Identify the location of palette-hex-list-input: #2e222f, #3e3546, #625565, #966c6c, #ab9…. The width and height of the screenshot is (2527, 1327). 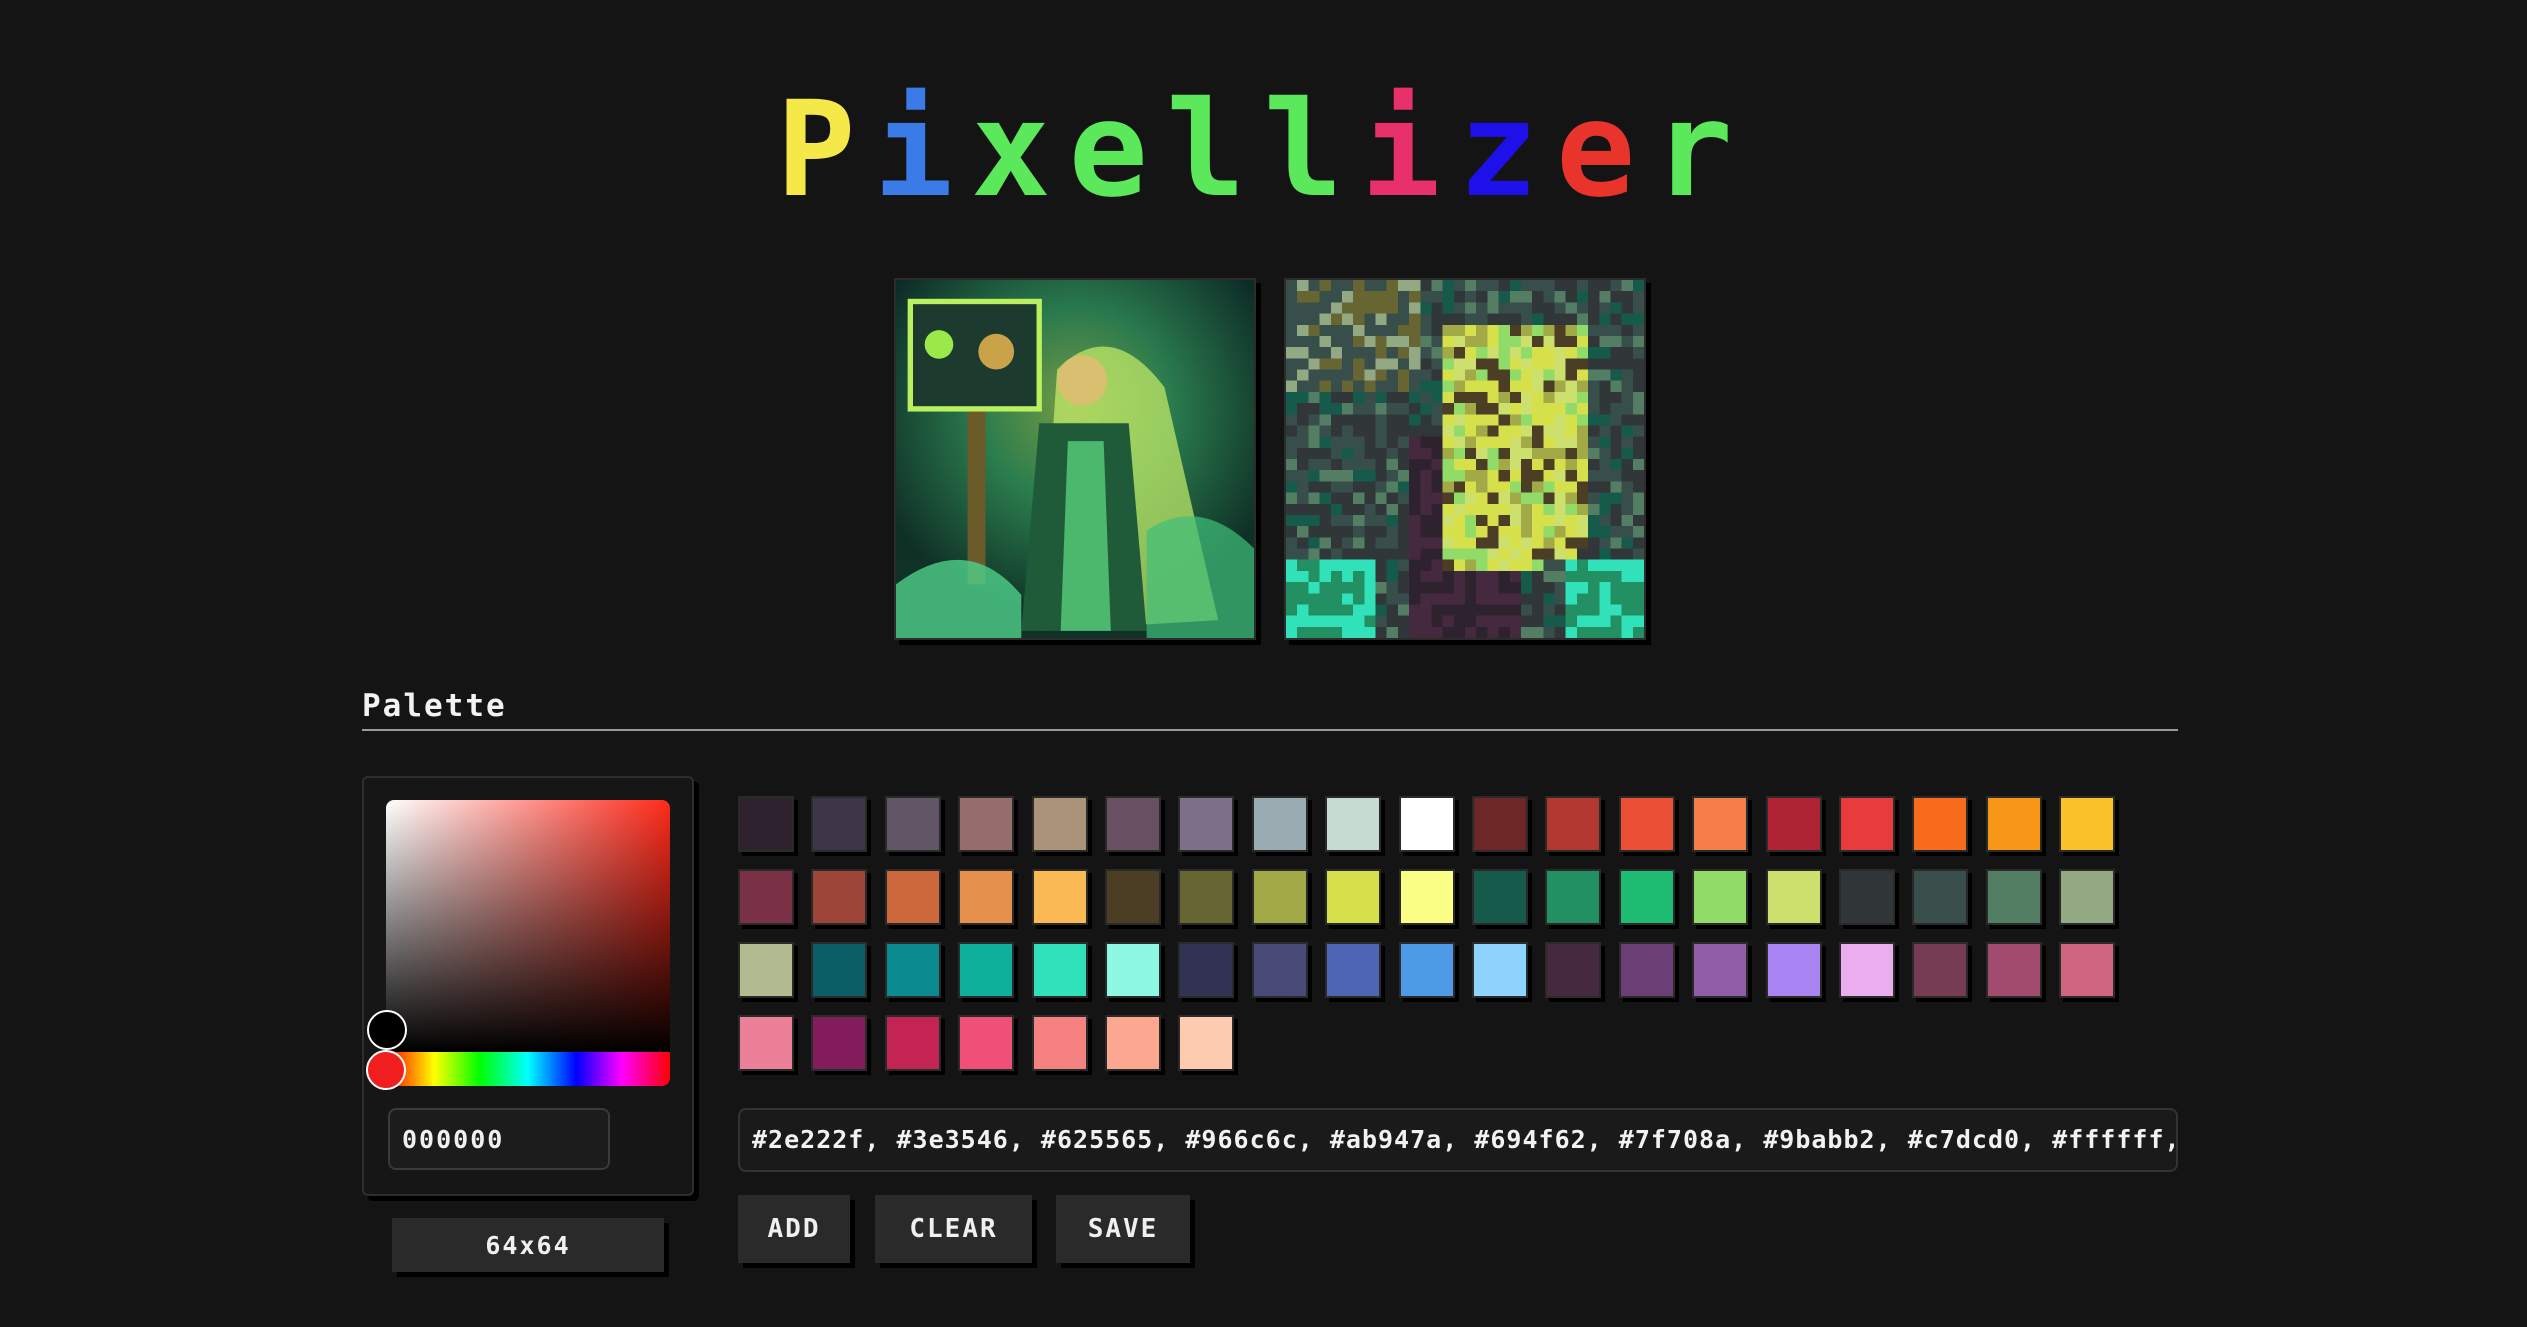
(1458, 1140).